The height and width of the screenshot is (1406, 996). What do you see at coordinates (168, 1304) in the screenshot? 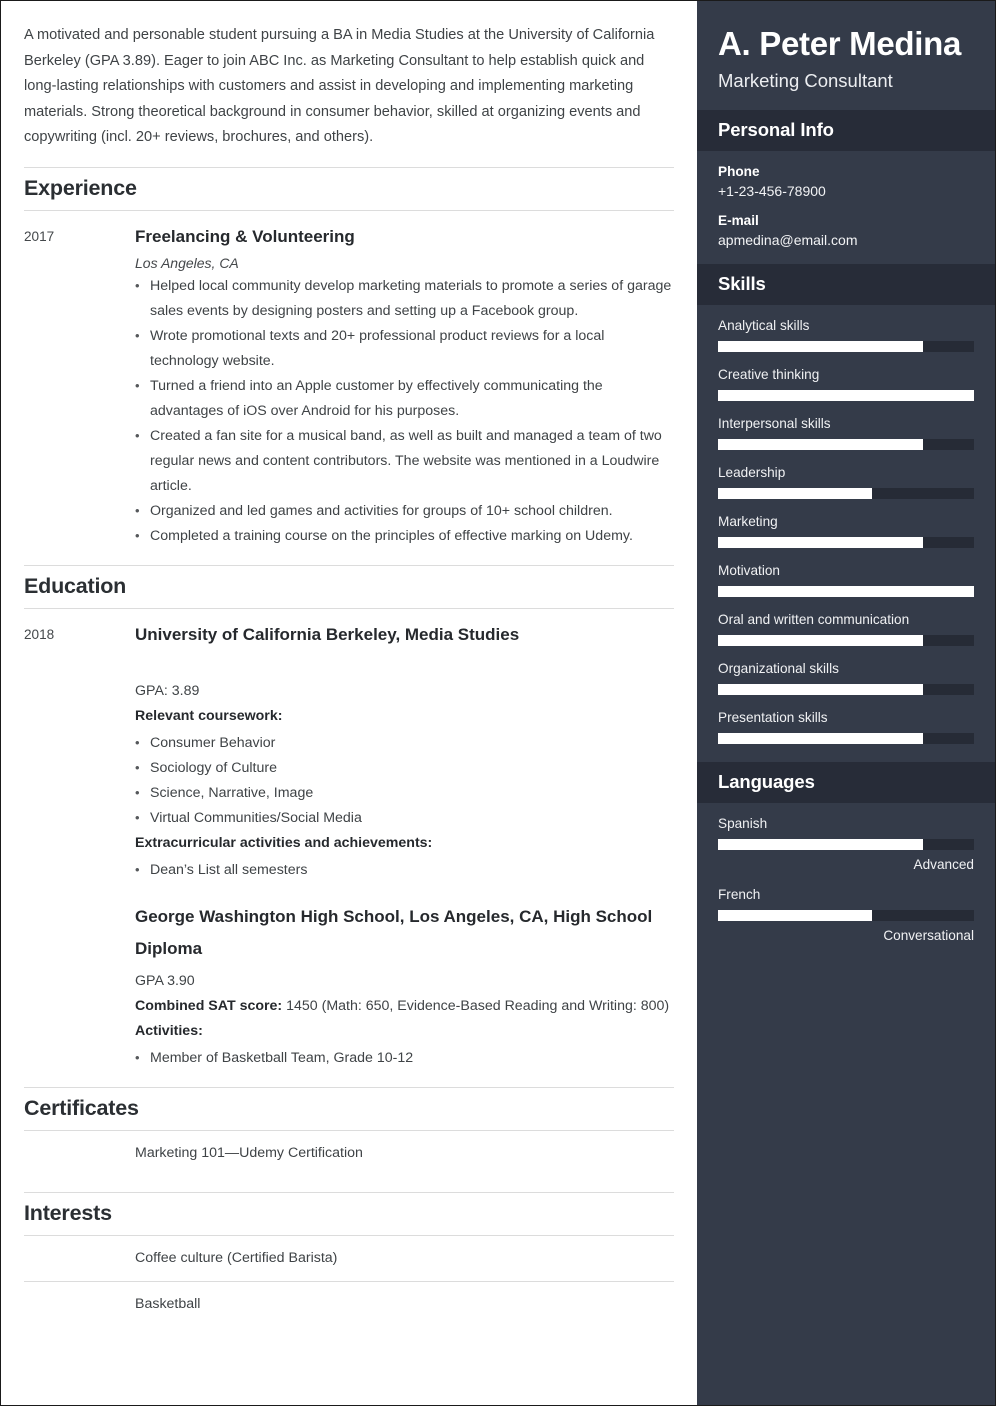
I see `interest-text: Basketball` at bounding box center [168, 1304].